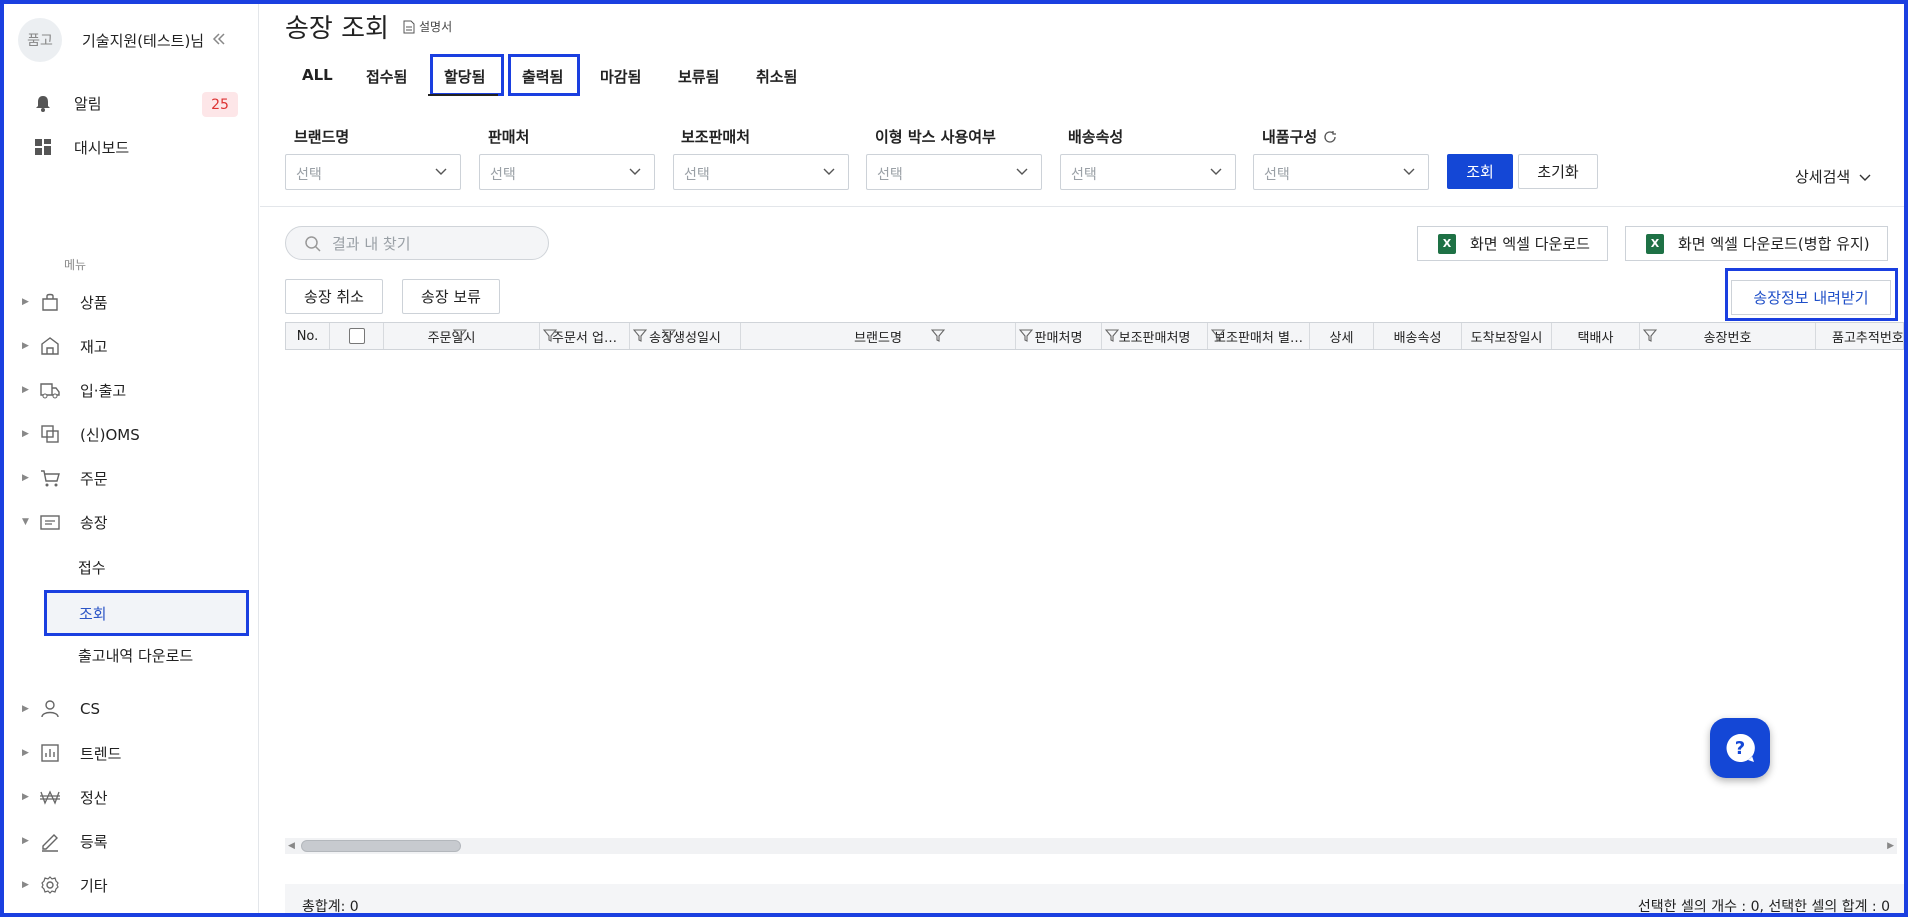 The height and width of the screenshot is (917, 1908). I want to click on pencil-icon, so click(50, 841).